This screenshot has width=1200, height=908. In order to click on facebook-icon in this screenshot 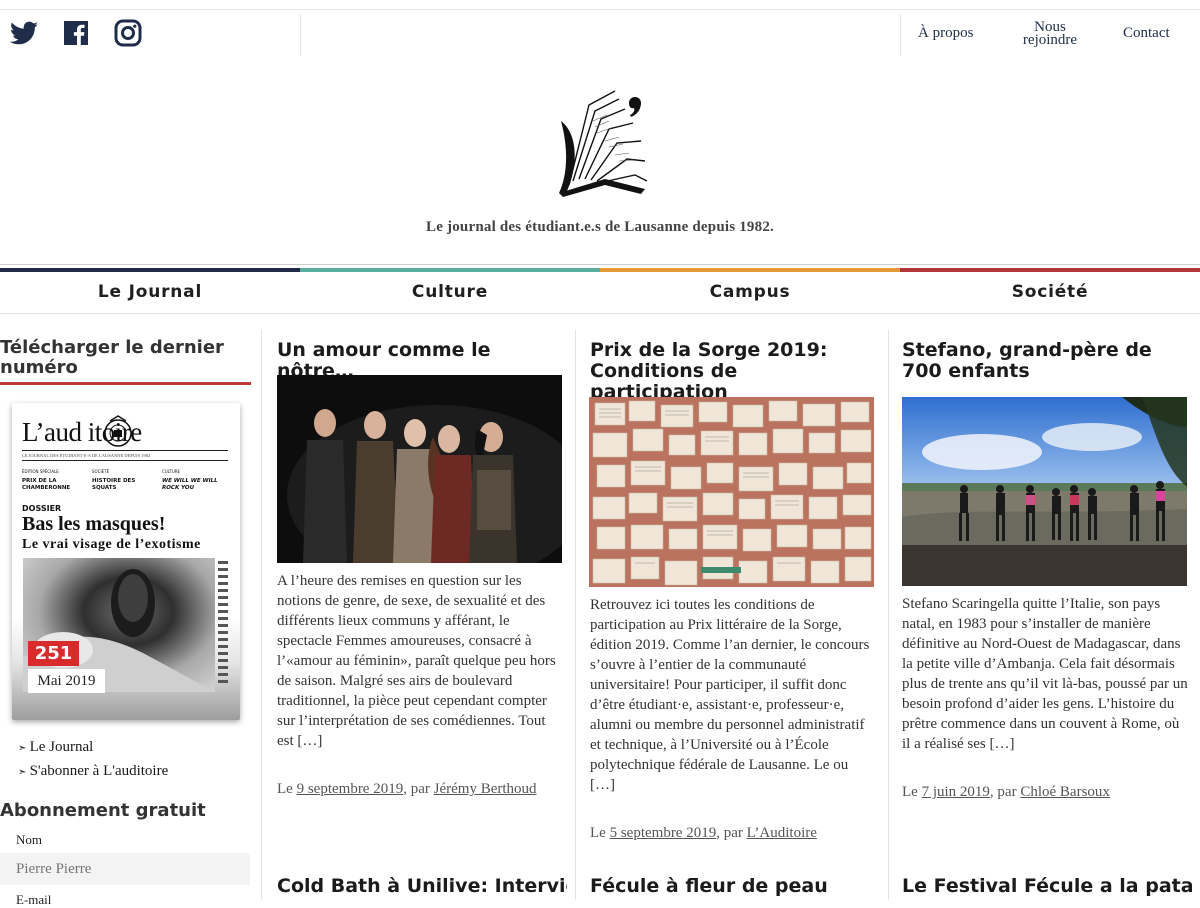, I will do `click(76, 33)`.